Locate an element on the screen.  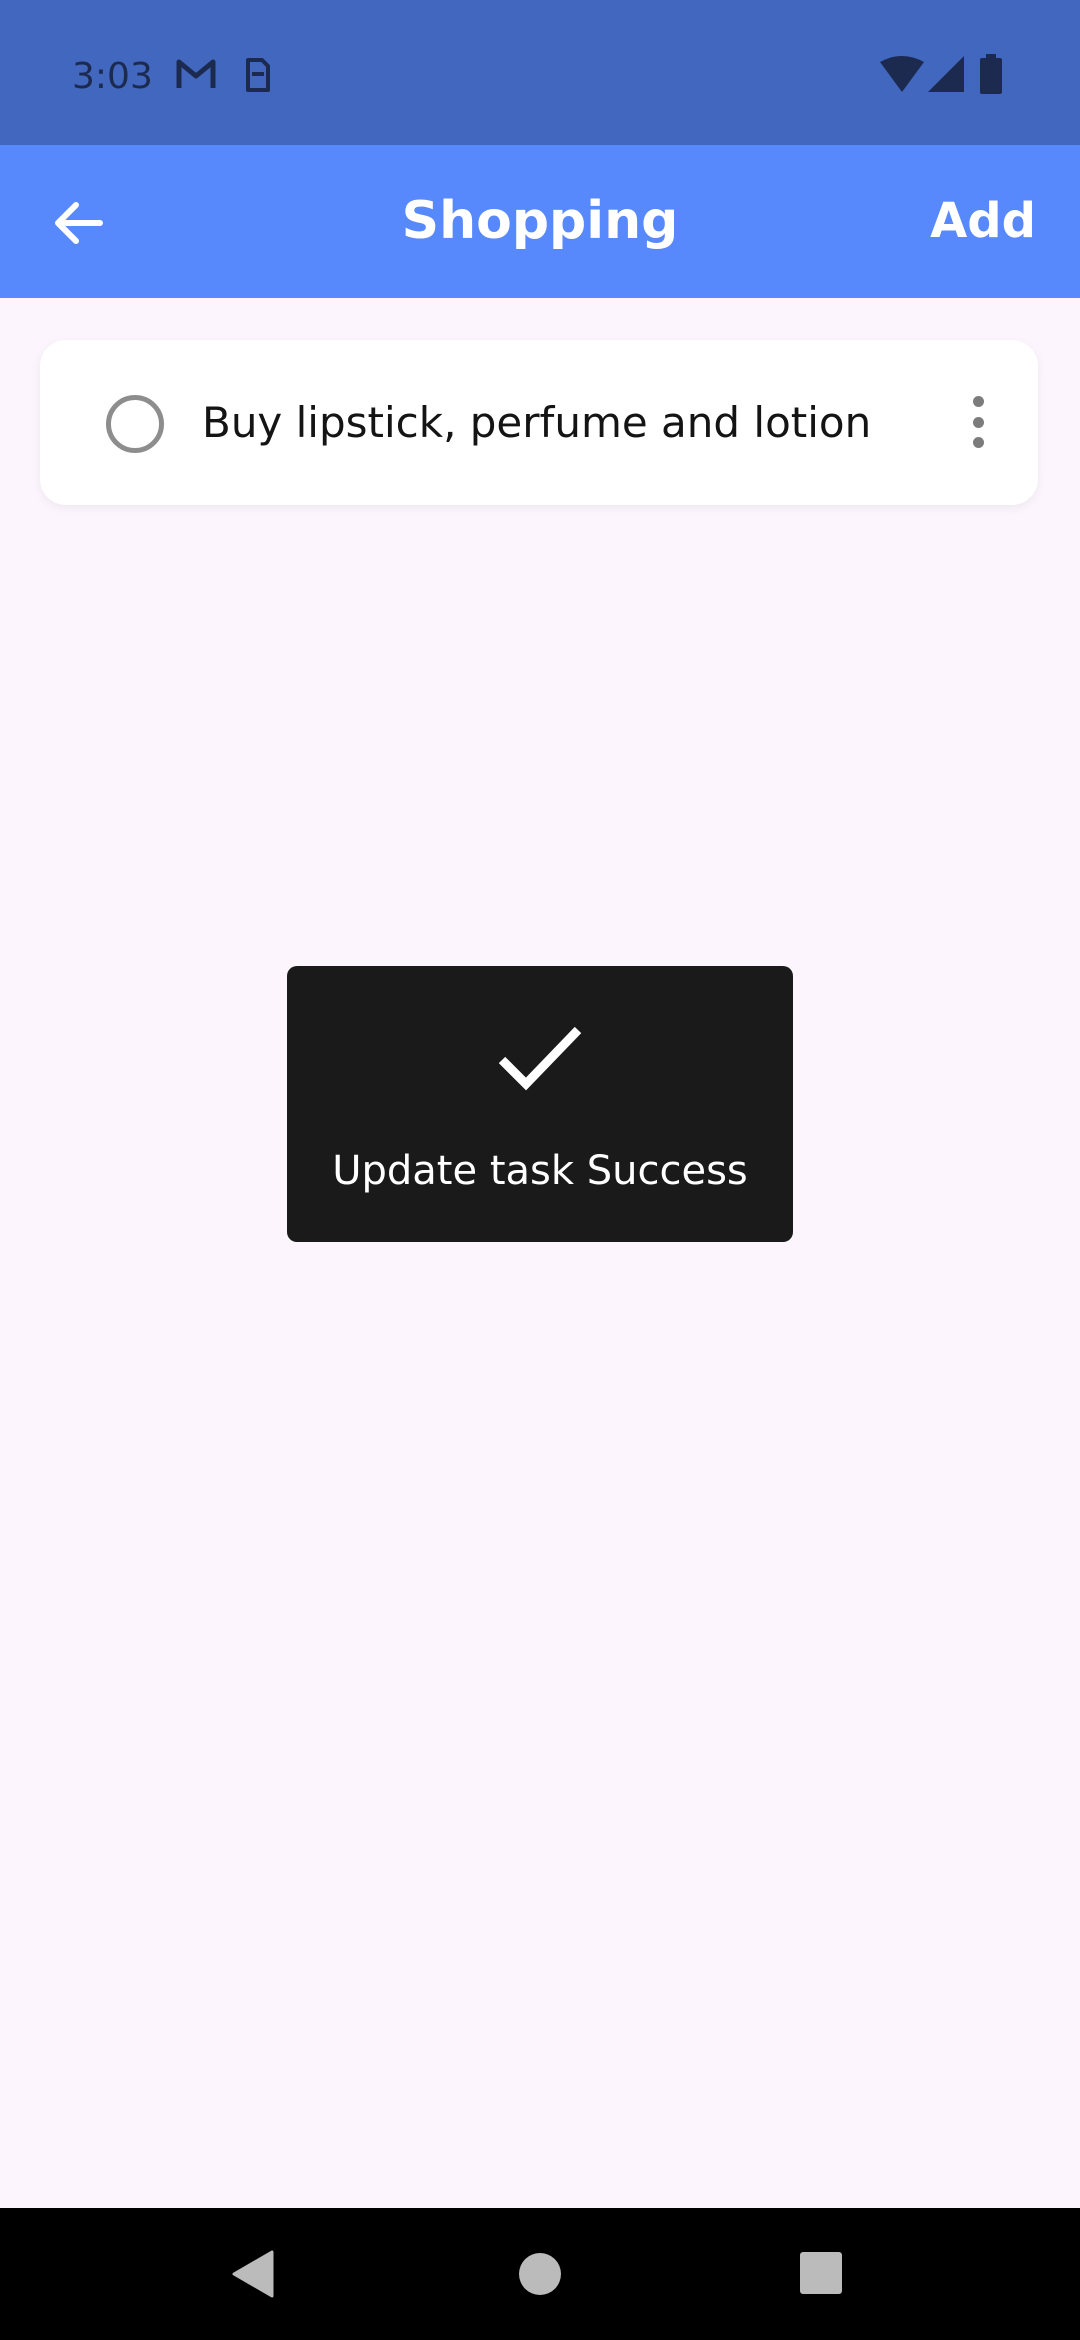
more-options-button is located at coordinates (978, 422).